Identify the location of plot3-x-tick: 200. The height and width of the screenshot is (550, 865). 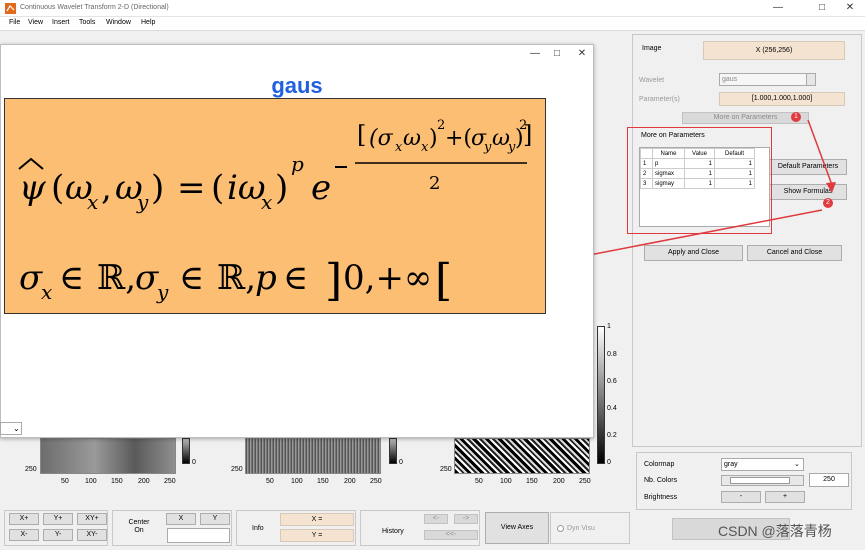
(559, 481).